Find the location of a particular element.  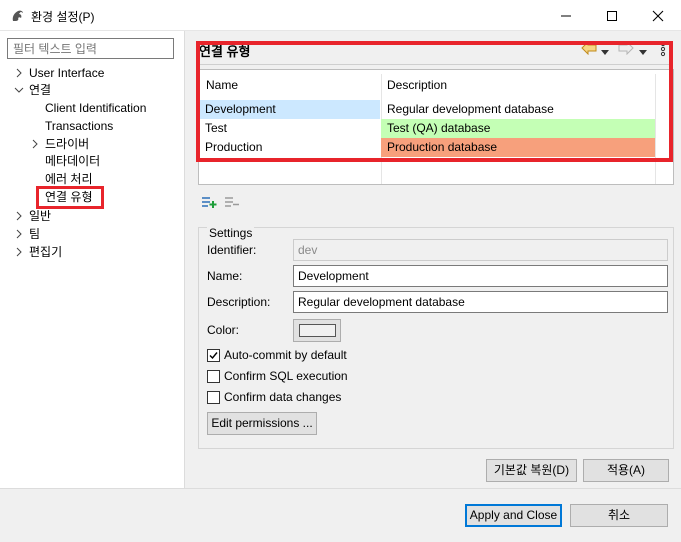

tree-label: Transactions is located at coordinates (79, 126).